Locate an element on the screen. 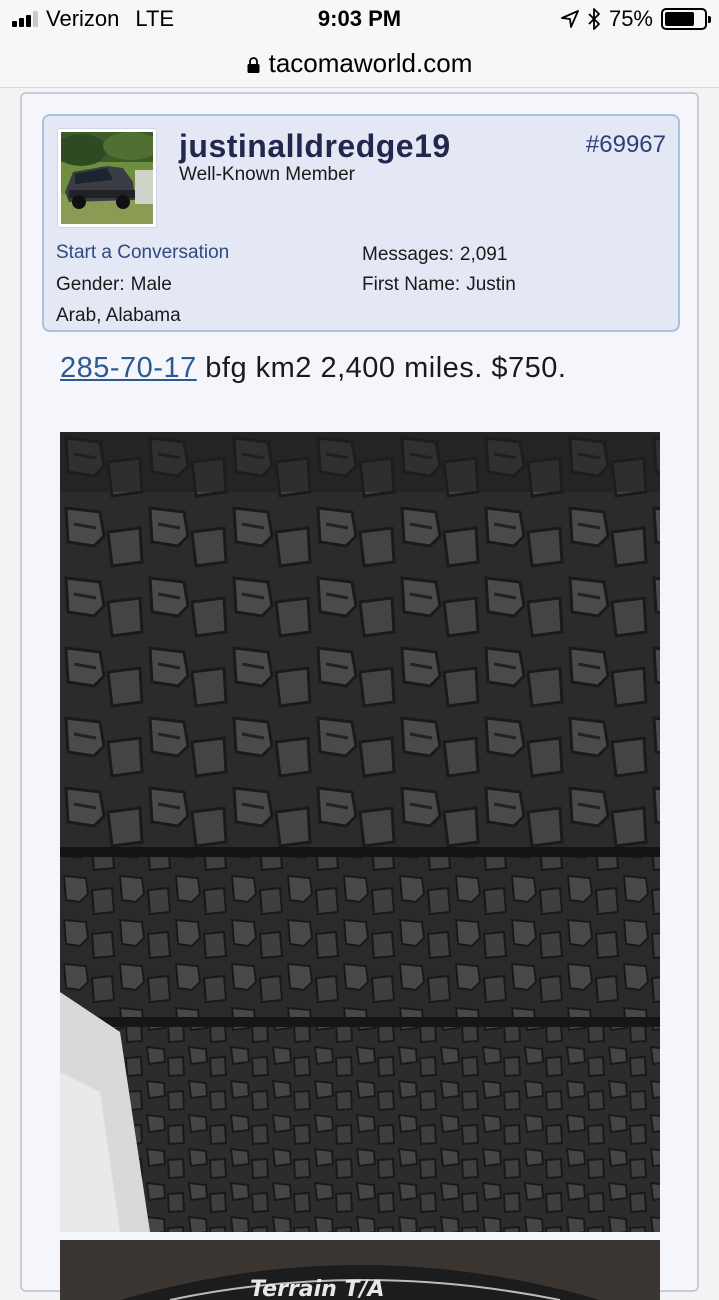  battery-percent: 75% is located at coordinates (630, 18).